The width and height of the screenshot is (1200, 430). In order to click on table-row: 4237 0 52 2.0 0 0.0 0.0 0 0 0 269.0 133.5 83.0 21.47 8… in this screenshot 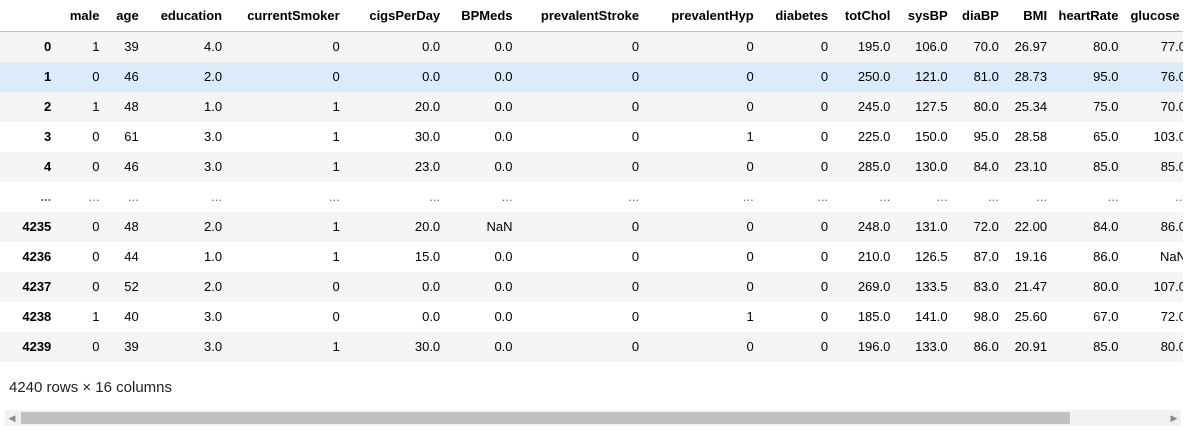, I will do `click(591, 287)`.